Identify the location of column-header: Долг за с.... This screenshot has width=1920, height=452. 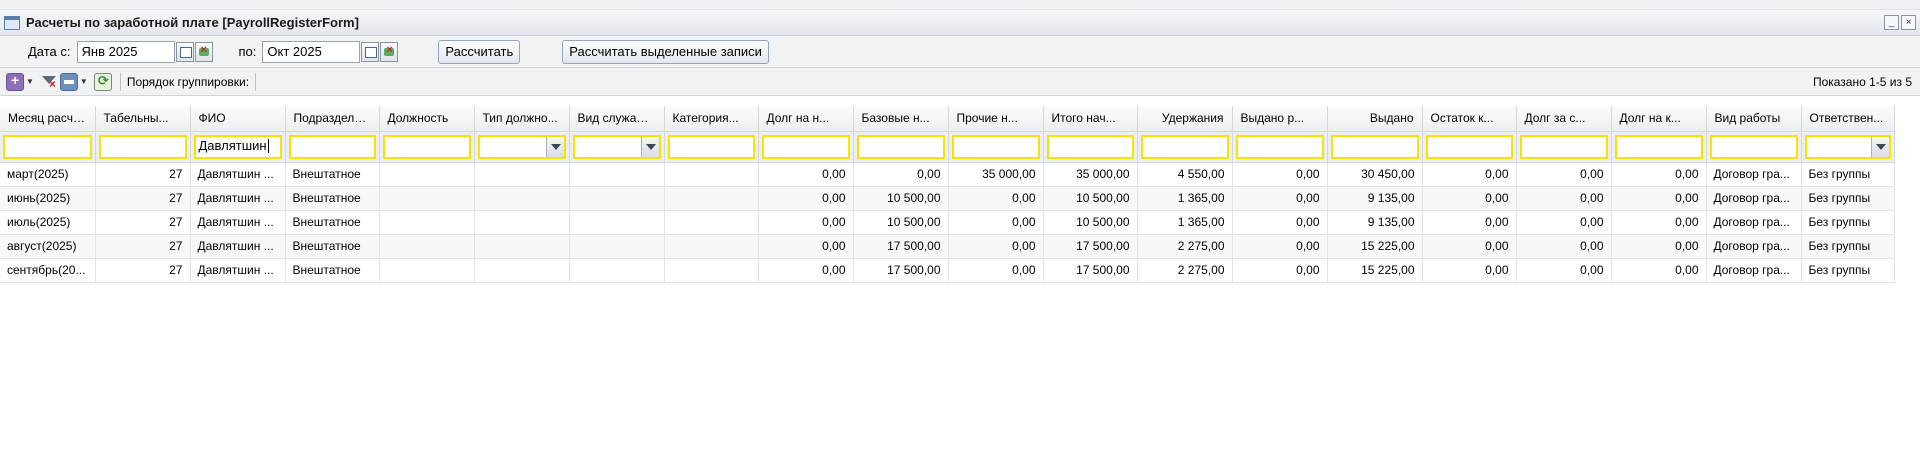
(1564, 119).